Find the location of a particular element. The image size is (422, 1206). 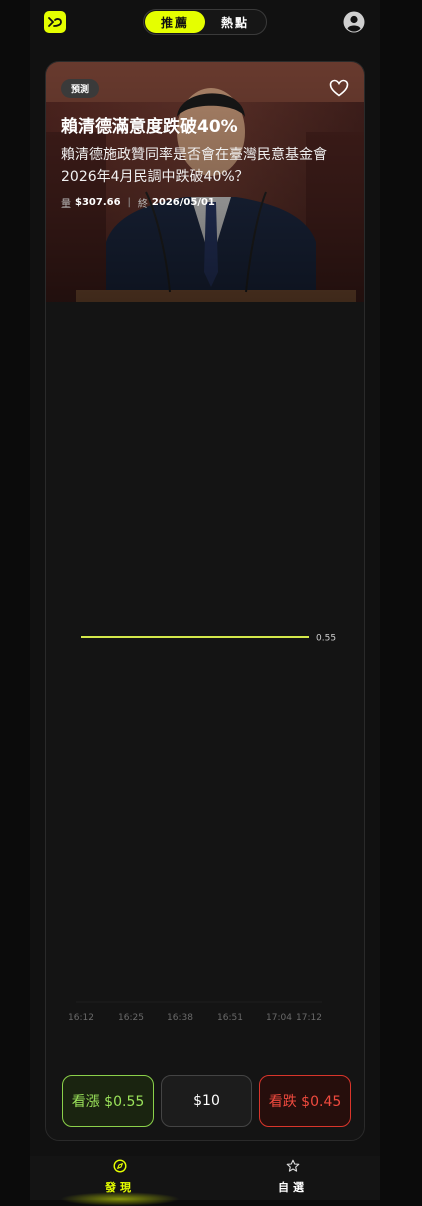

buy-down-button: 看跌 $0.45 is located at coordinates (305, 1101).